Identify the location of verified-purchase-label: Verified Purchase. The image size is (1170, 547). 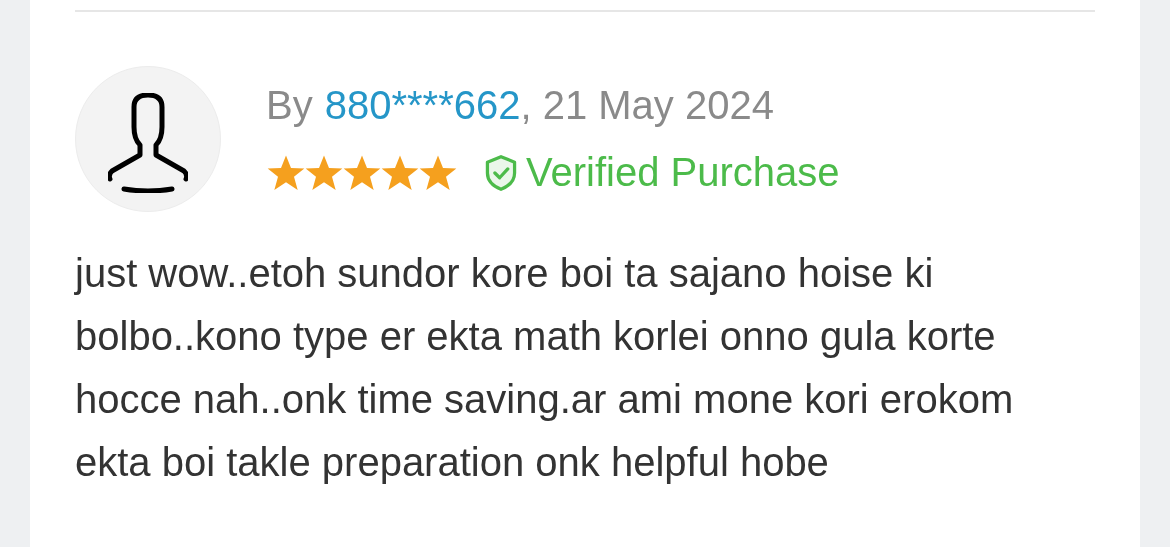
(683, 172).